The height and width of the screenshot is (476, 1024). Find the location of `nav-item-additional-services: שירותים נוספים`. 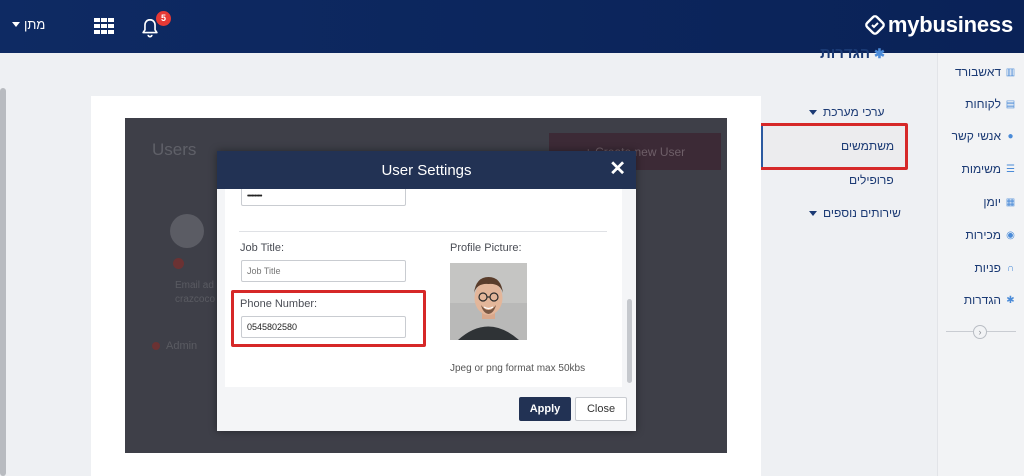

nav-item-additional-services: שירותים נוספים is located at coordinates (855, 213).